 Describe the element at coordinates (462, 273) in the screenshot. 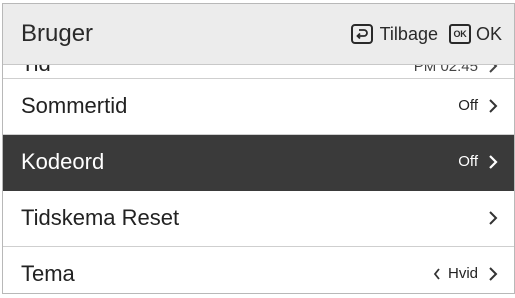

I see `list-item-value: Hvid` at that location.